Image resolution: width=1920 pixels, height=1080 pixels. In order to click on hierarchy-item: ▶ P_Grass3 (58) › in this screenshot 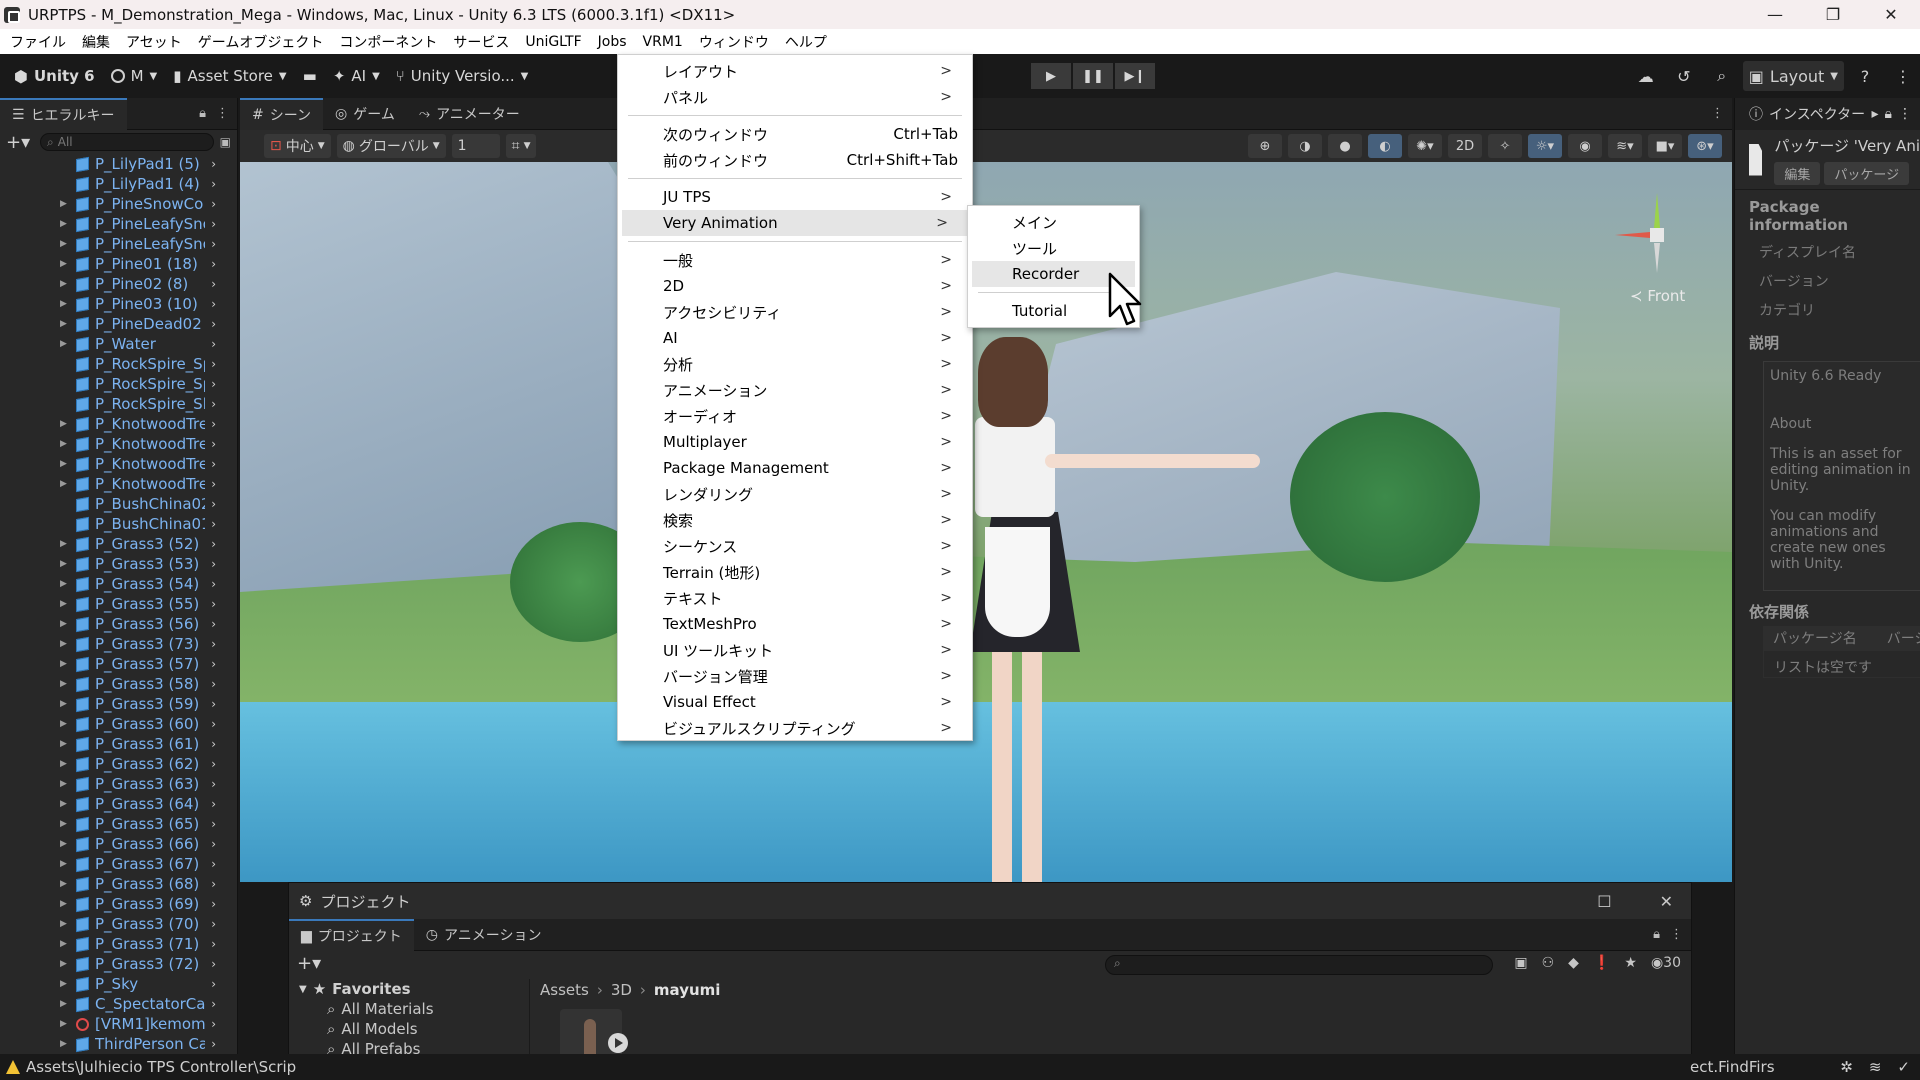, I will do `click(111, 684)`.